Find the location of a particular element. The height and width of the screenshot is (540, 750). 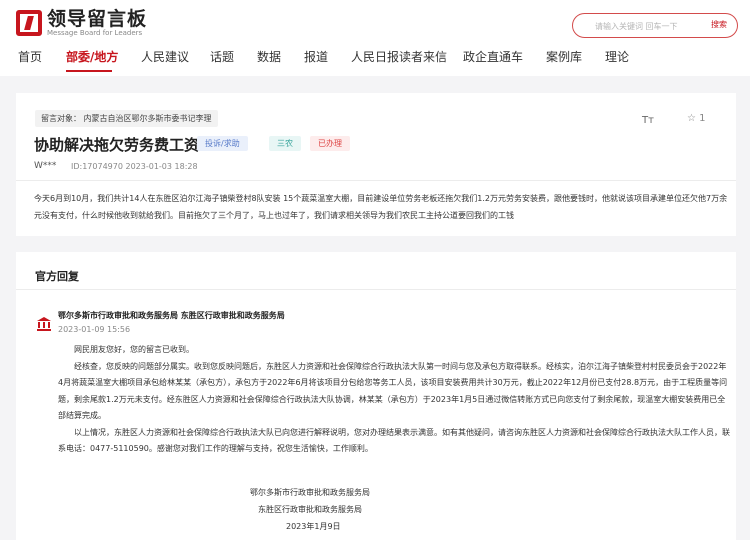

reply-organization: 鄂尔多斯市行政审批和政务服务局 东胜区行政审批和政务服务局 is located at coordinates (171, 315).